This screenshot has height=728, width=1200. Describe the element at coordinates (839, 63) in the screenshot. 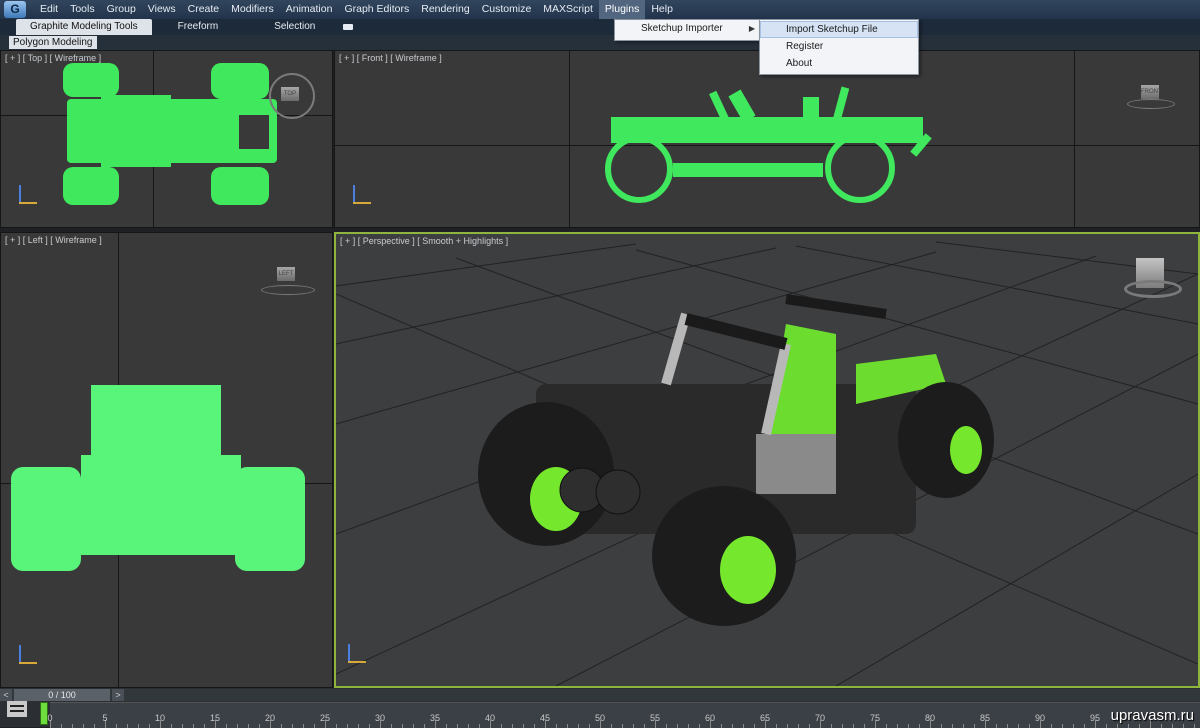

I see `menu-item-about: About` at that location.